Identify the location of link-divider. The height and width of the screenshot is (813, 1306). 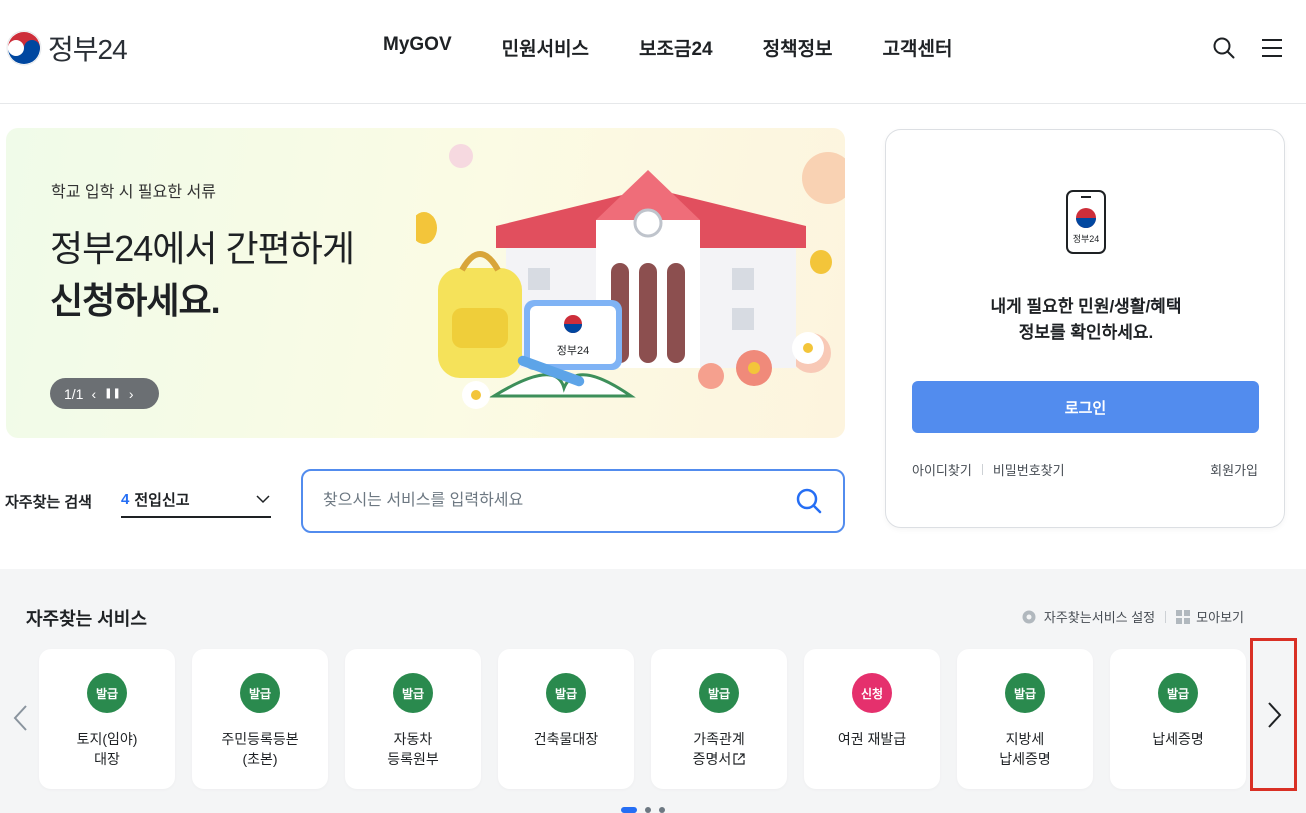
(982, 469).